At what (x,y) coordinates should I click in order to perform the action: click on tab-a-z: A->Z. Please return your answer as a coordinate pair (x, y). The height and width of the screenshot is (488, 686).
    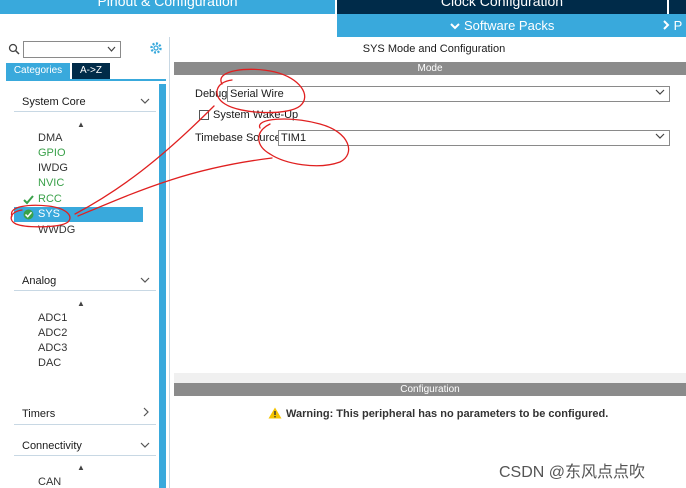
    Looking at the image, I should click on (91, 71).